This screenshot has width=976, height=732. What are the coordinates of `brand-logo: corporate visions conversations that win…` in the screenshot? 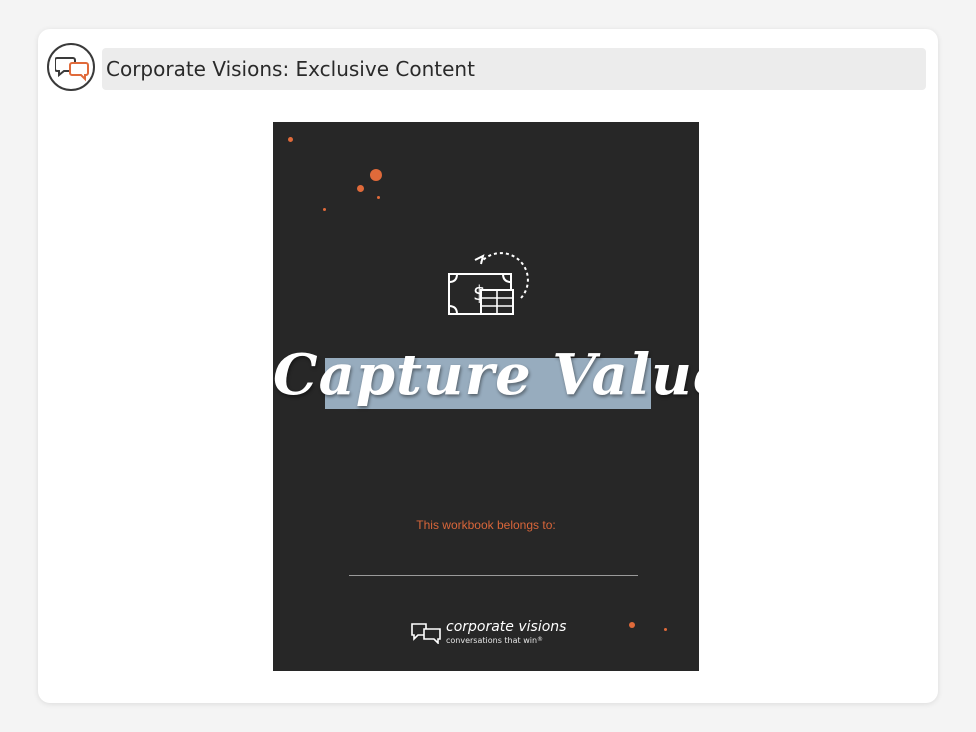 It's located at (491, 633).